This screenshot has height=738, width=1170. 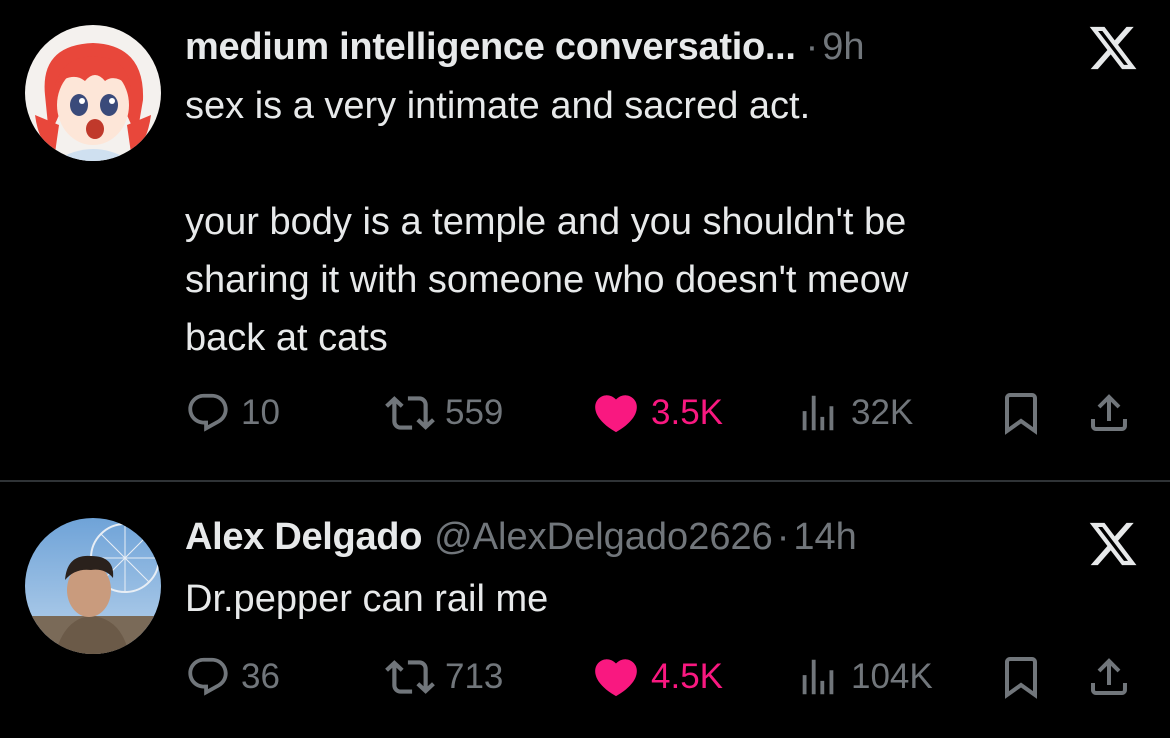 I want to click on avatar-anime-girl-image, so click(x=93, y=93).